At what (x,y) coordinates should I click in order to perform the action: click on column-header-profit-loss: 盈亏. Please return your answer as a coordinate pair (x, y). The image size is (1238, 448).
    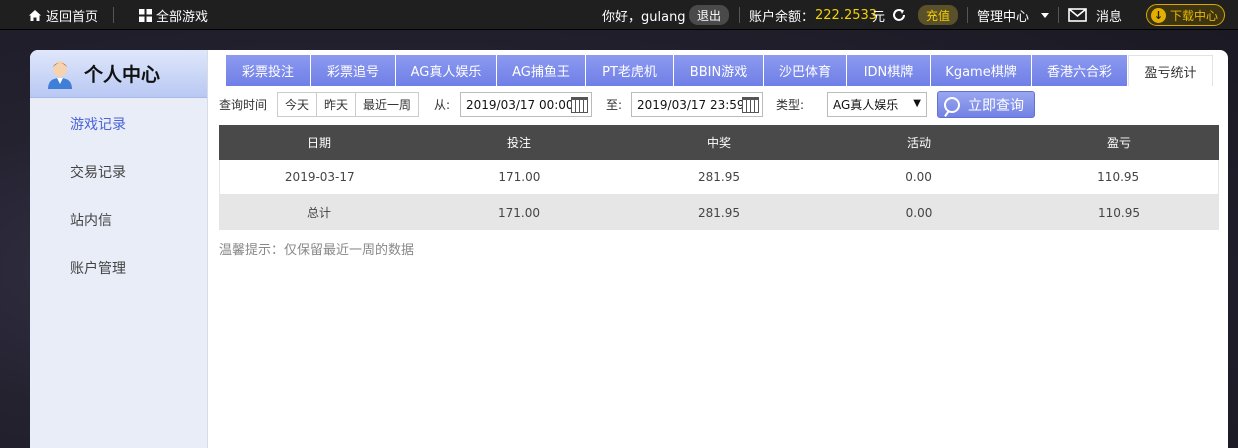
    Looking at the image, I should click on (1118, 143).